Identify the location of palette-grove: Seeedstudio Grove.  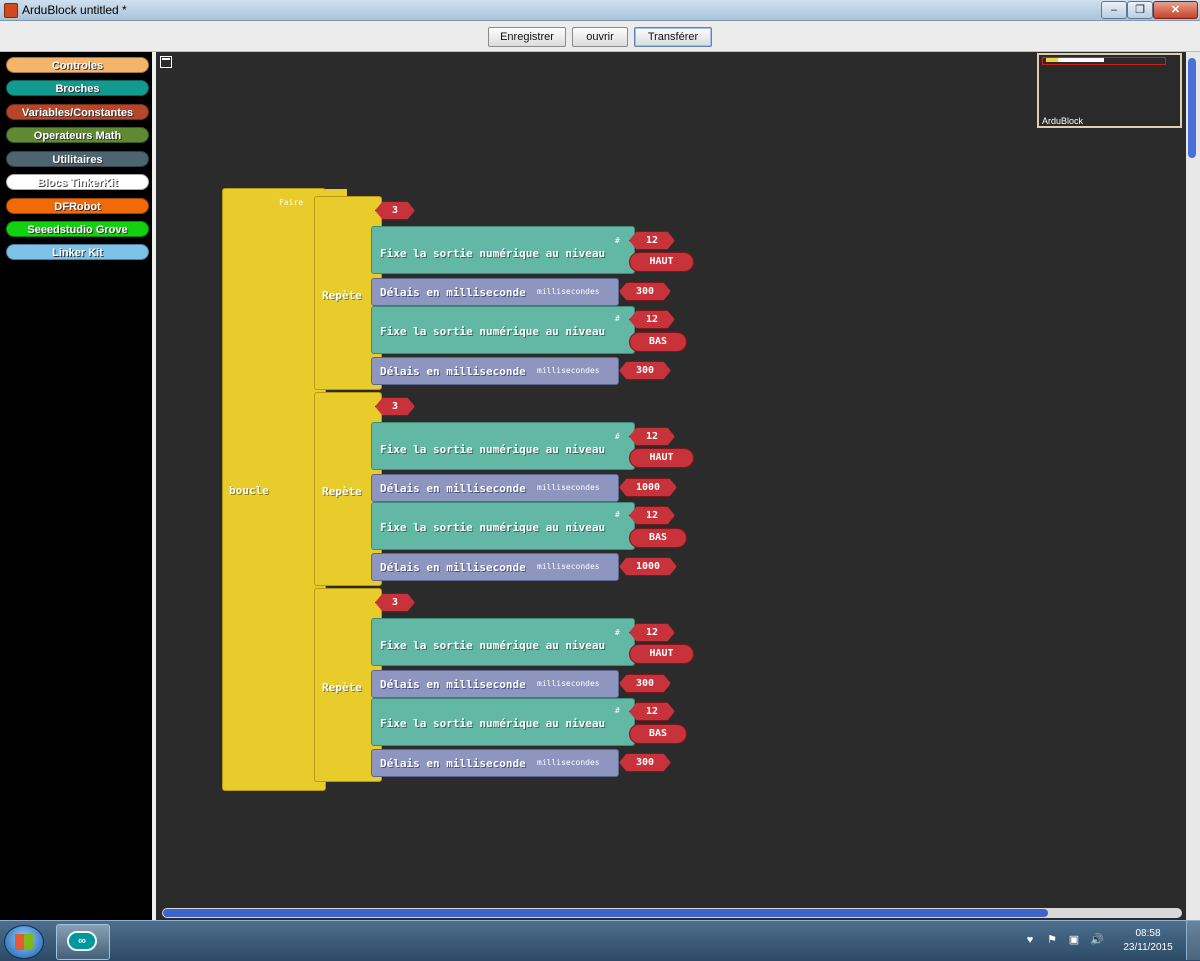
(77, 229).